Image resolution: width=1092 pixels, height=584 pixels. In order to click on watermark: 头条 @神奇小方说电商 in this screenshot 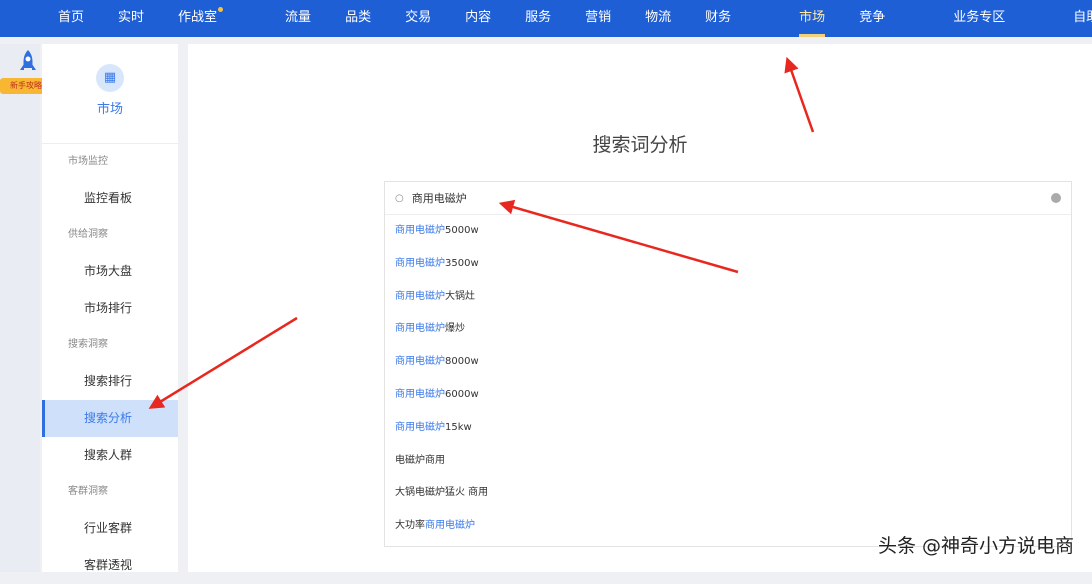, I will do `click(975, 546)`.